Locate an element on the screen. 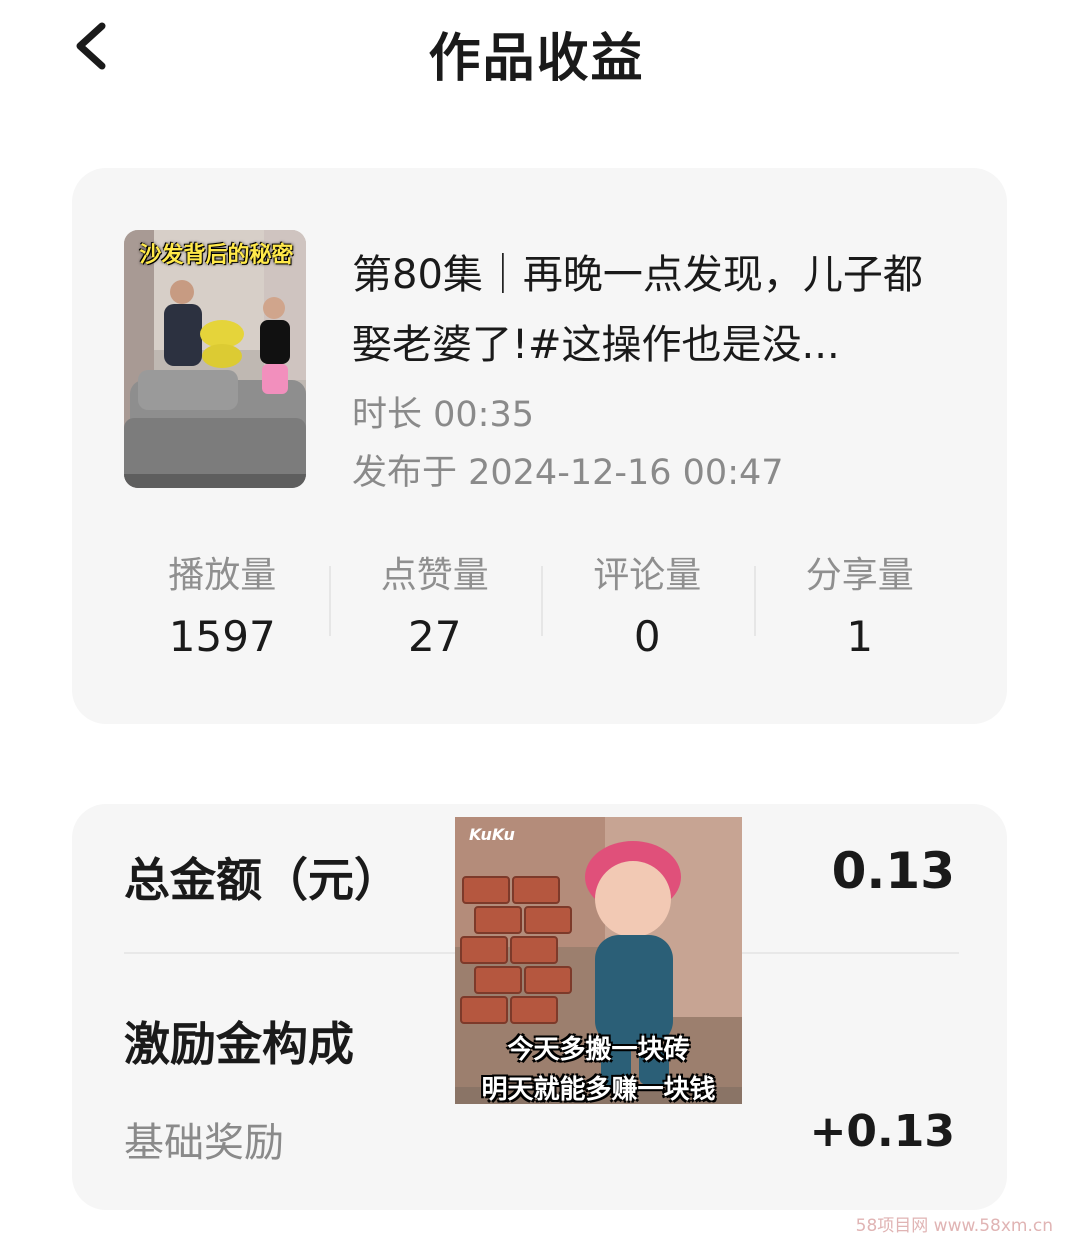 This screenshot has height=1248, width=1073. video-duration: 时长 00:35 is located at coordinates (443, 415).